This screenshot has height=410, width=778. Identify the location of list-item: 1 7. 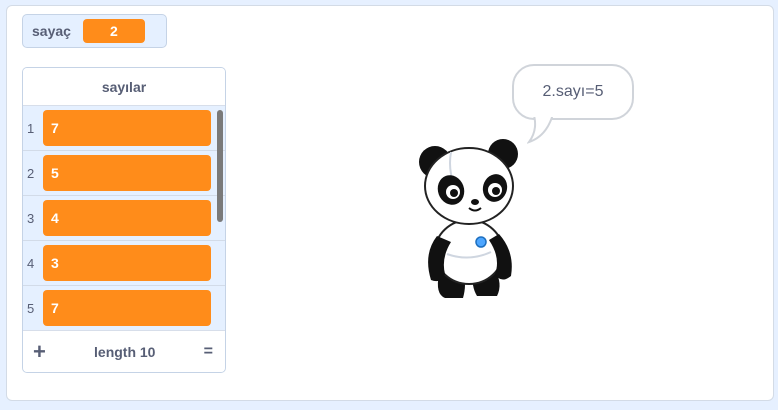
(124, 128).